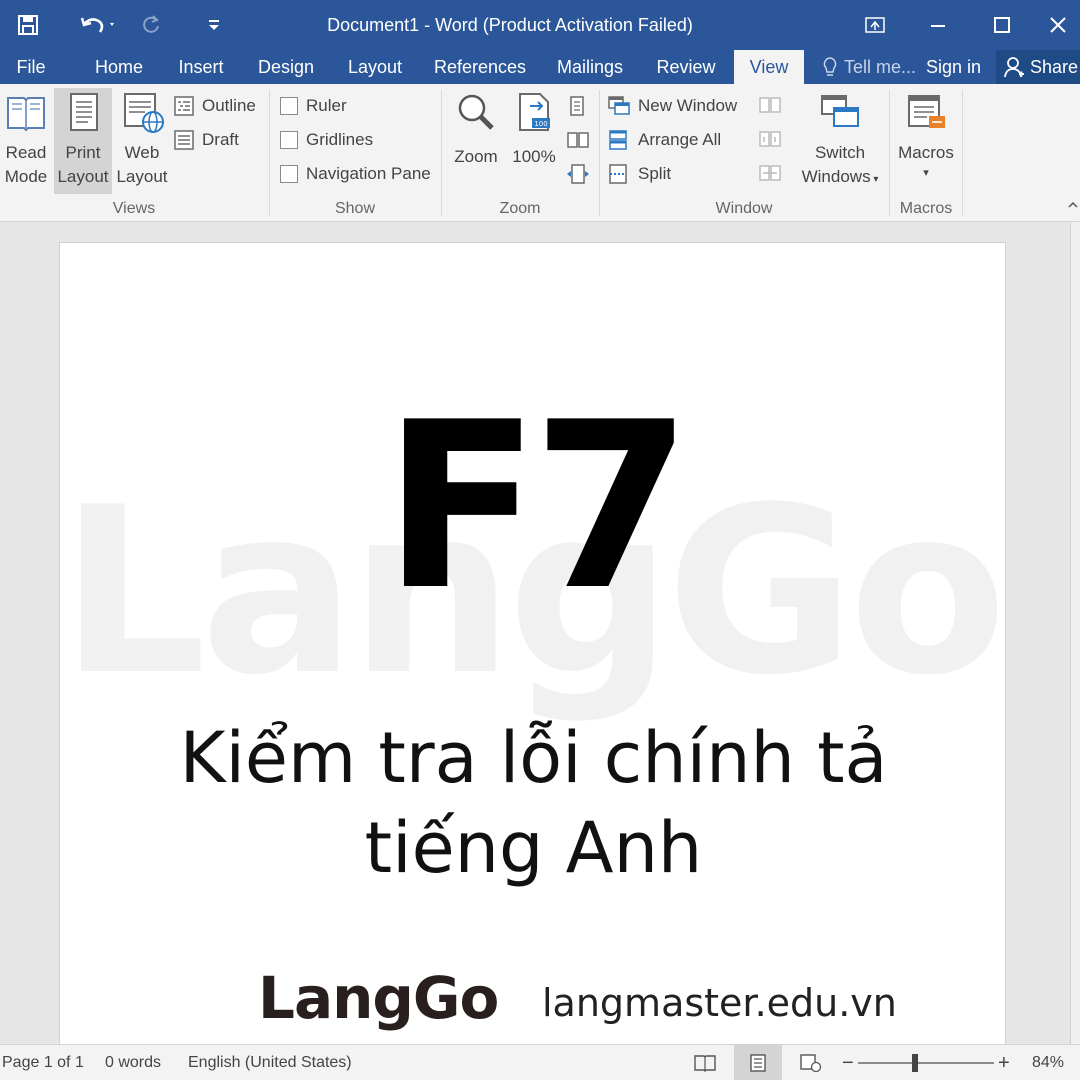 This screenshot has width=1080, height=1080. I want to click on read-mode-button: Read Mode, so click(26, 139).